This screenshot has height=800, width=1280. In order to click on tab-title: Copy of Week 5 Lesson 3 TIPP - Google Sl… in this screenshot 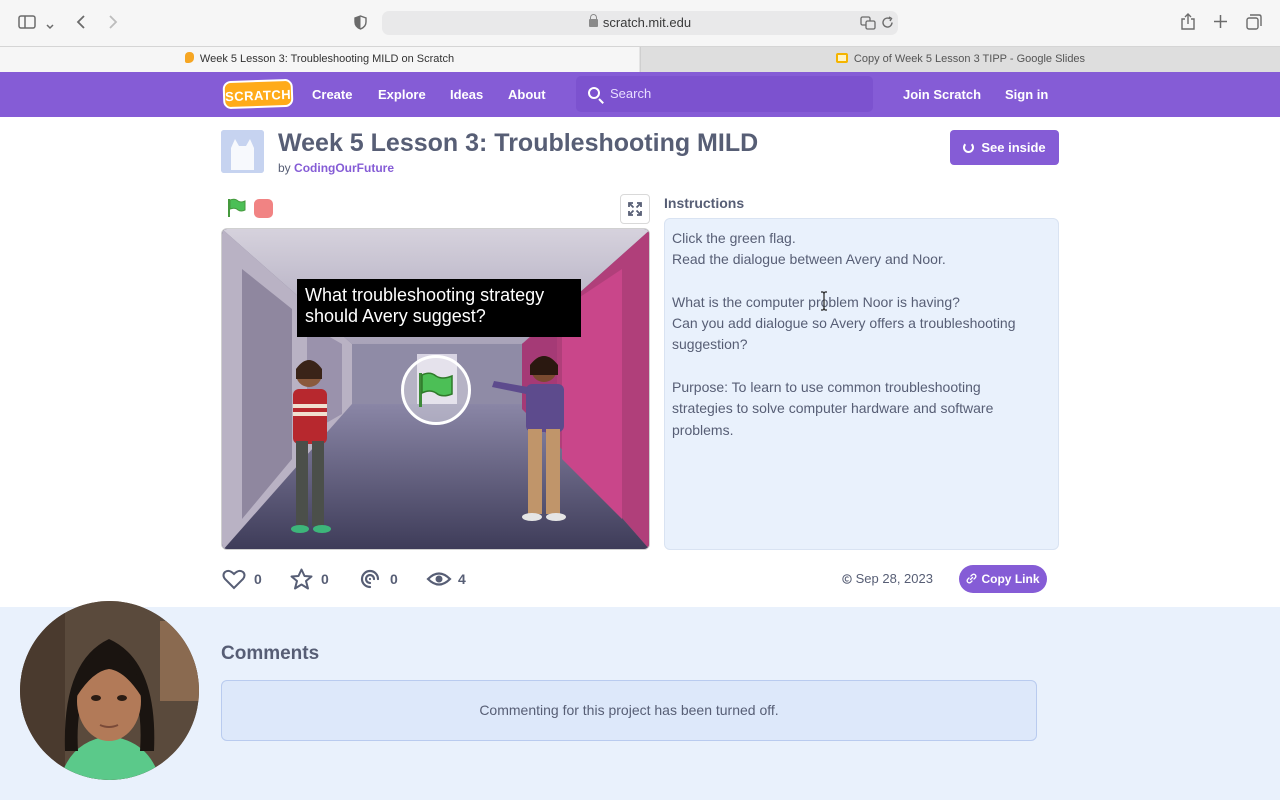, I will do `click(969, 59)`.